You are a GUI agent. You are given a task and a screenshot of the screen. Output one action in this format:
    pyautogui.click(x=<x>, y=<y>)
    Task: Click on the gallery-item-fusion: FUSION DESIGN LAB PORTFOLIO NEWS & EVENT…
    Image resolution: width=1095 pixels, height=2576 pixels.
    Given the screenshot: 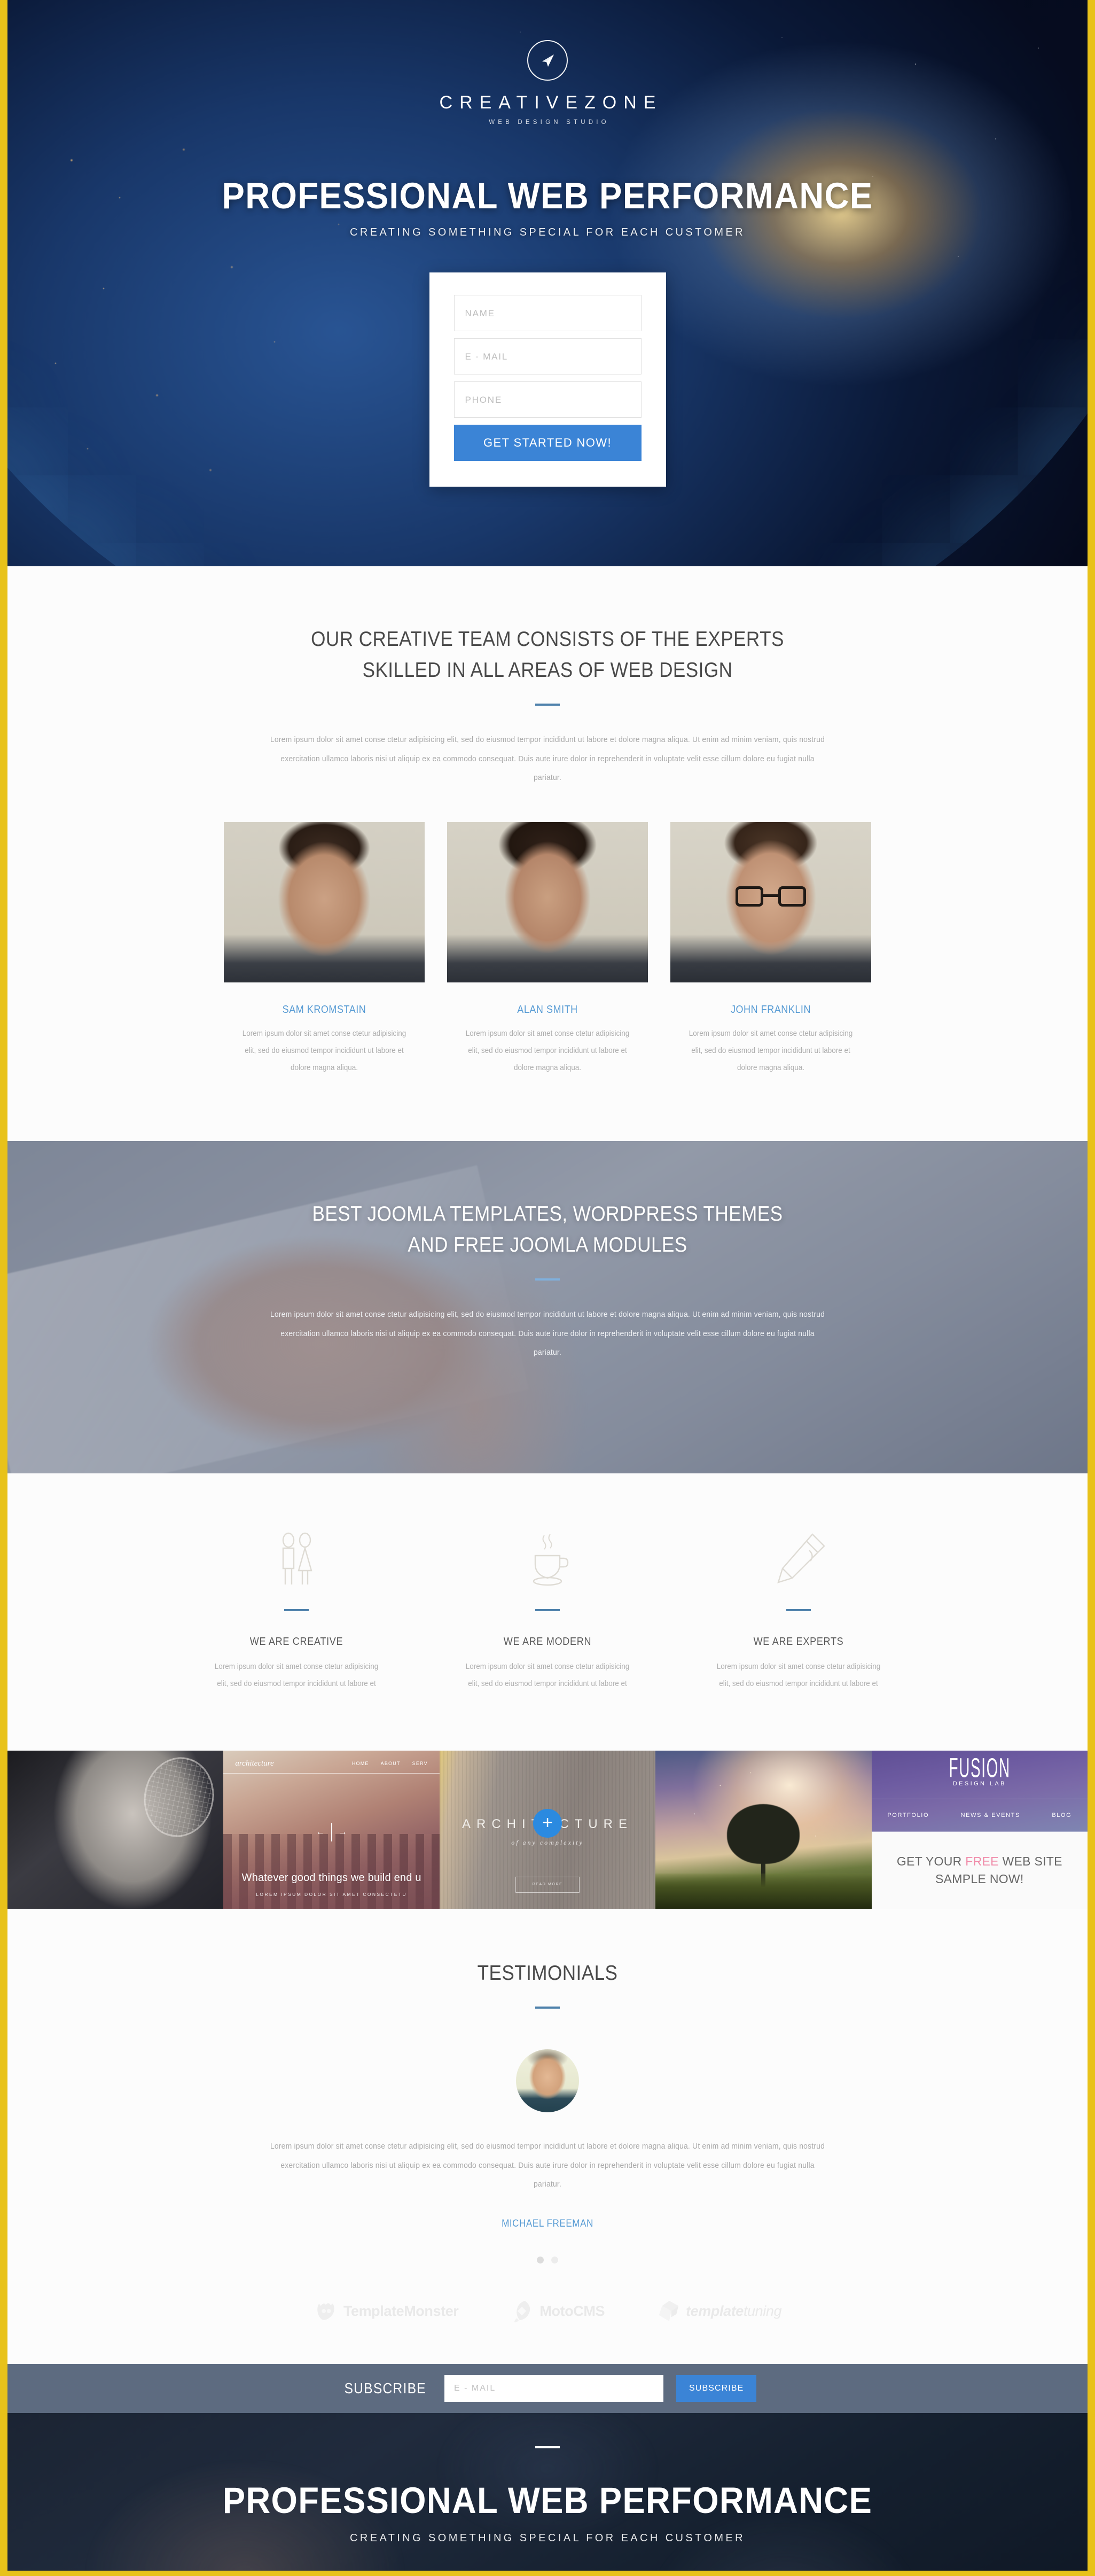 What is the action you would take?
    pyautogui.click(x=979, y=1829)
    